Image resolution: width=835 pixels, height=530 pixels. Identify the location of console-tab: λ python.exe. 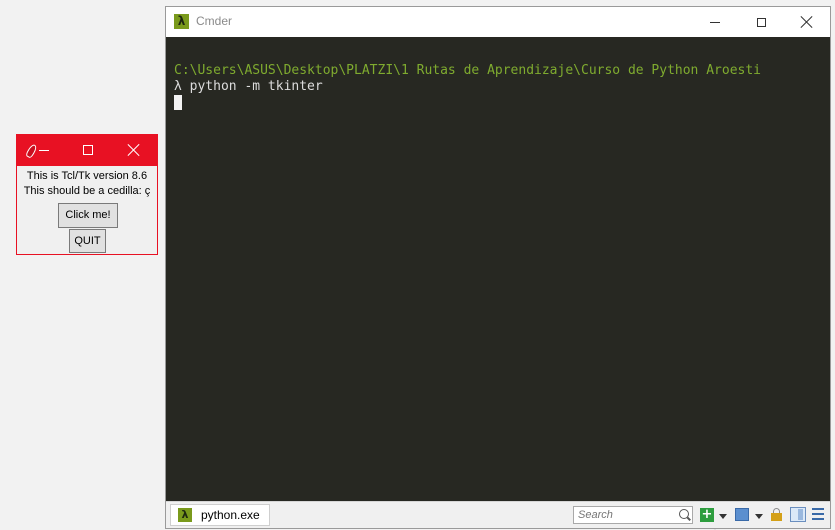
(220, 515).